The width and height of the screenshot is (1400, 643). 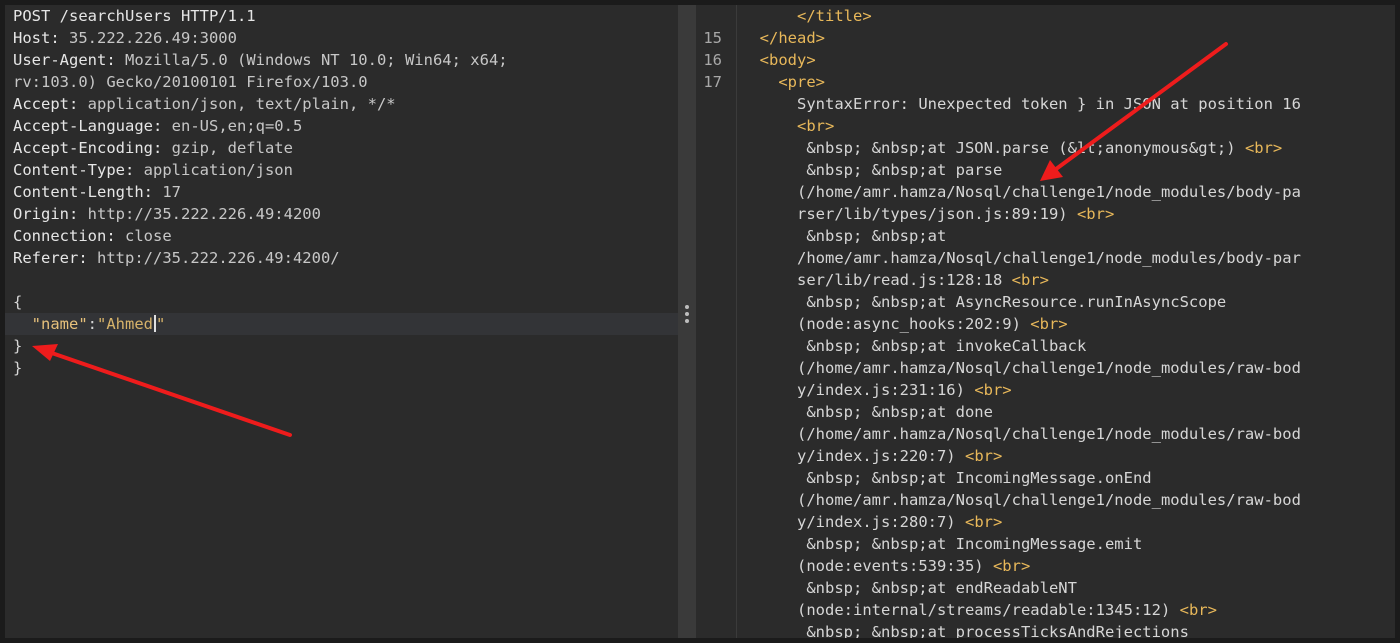 I want to click on request-line-text: POST /searchUsers HTTP/1.1, so click(x=134, y=16).